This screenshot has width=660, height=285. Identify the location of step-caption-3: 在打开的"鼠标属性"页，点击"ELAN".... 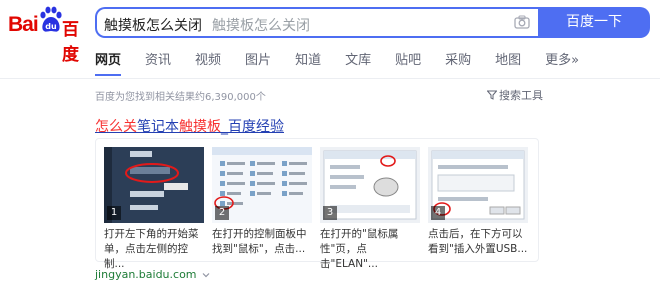
(370, 249).